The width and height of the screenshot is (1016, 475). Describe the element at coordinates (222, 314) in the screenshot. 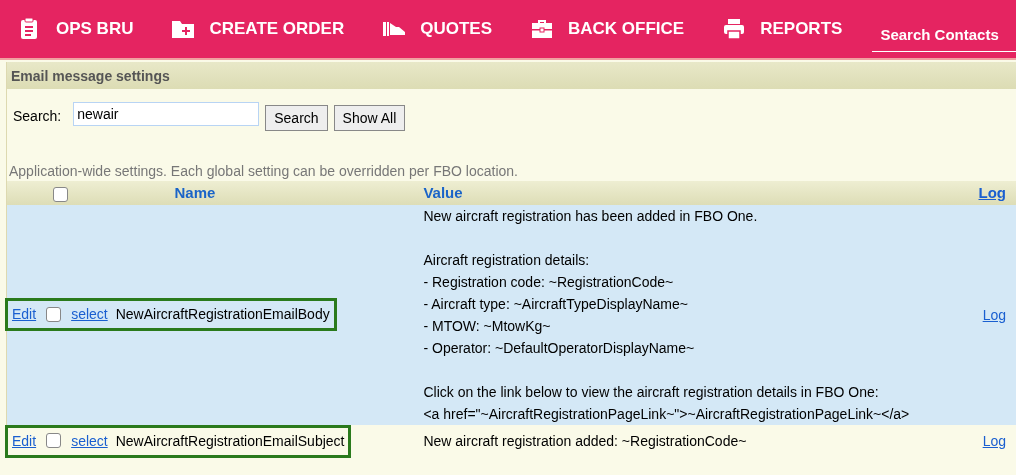

I see `setting-name: NewAircraftRegistrationEmailBody` at that location.